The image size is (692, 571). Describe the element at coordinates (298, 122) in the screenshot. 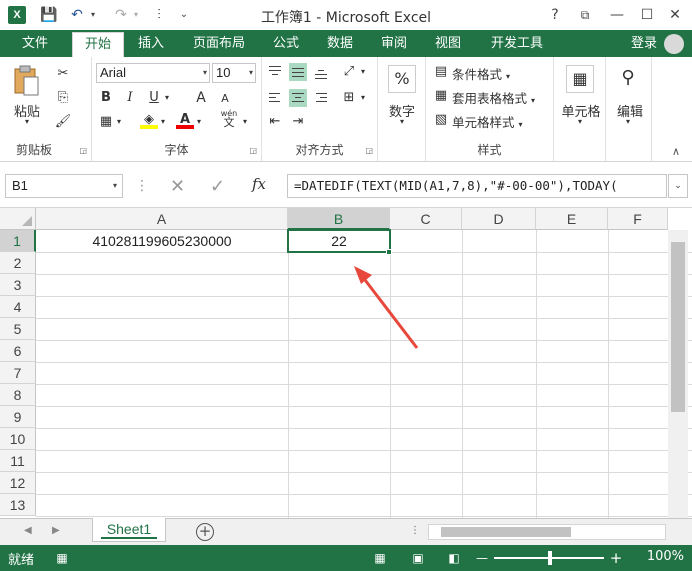

I see `increase-indent-icon: ⇥` at that location.